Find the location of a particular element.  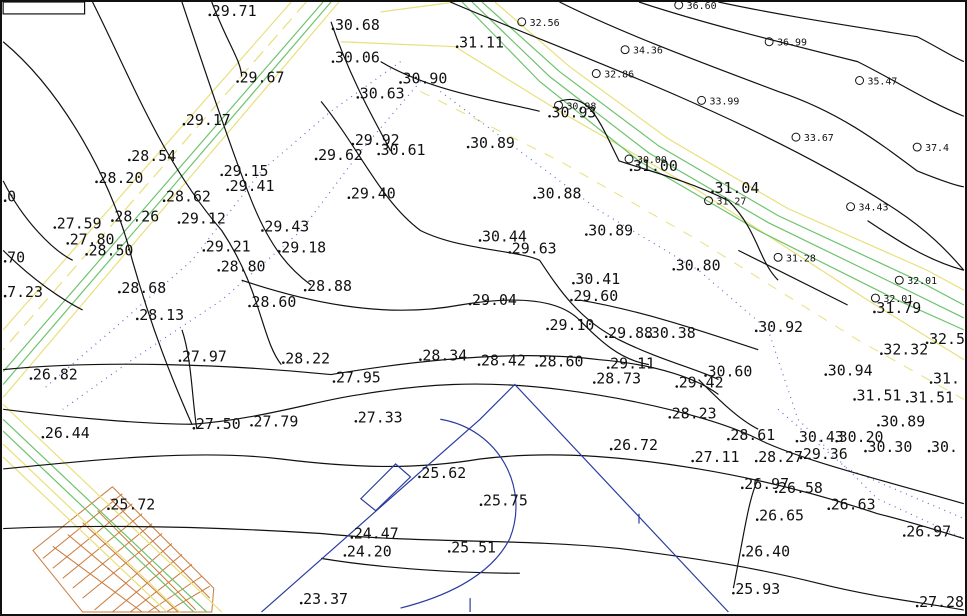

elevation-label: 30.88 is located at coordinates (559, 194).